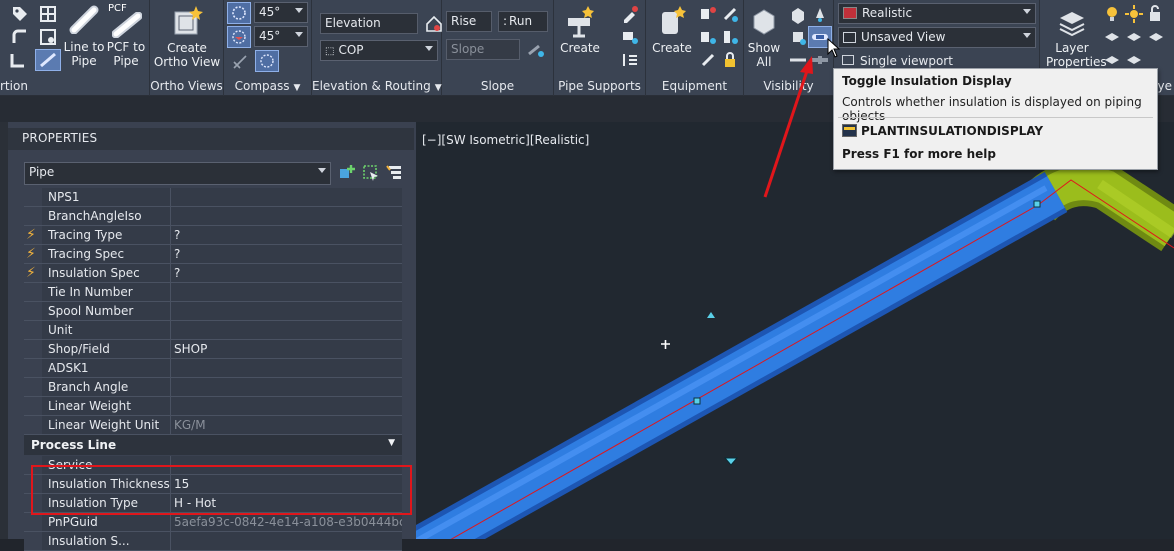 The height and width of the screenshot is (551, 1174). Describe the element at coordinates (1156, 14) in the screenshot. I see `layer-lock-icon` at that location.